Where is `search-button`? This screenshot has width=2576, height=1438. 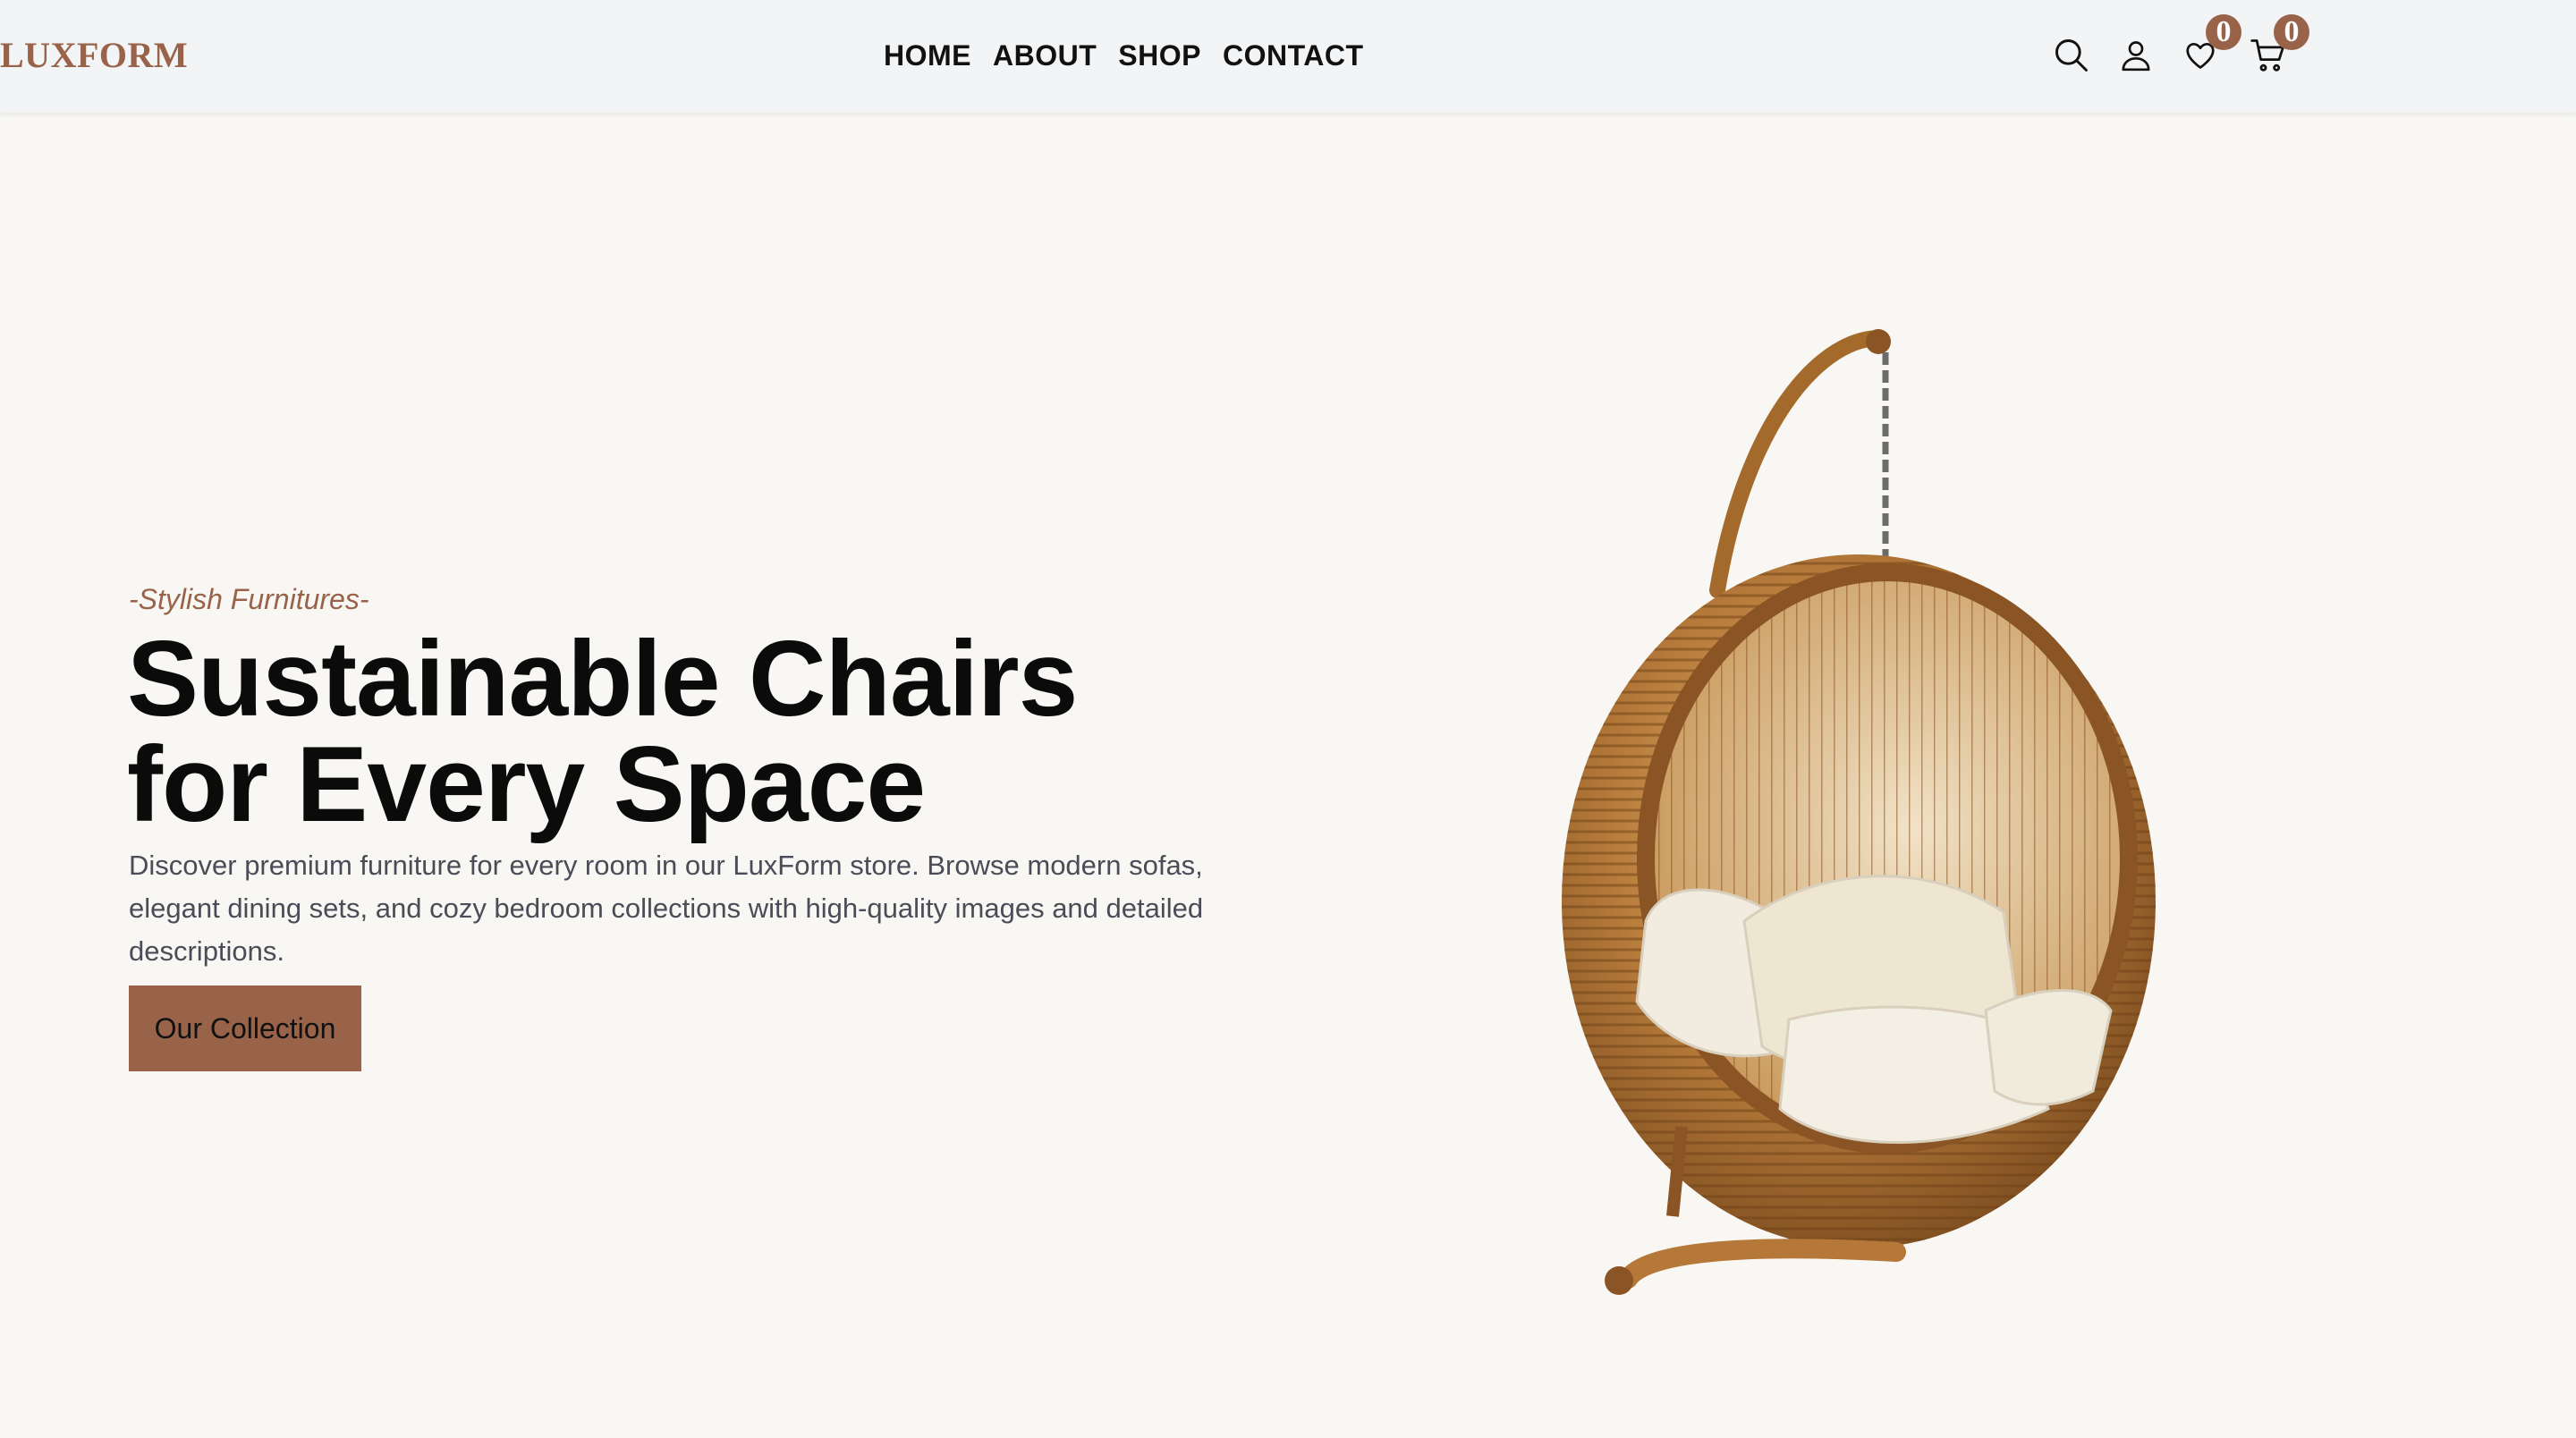 search-button is located at coordinates (2071, 55).